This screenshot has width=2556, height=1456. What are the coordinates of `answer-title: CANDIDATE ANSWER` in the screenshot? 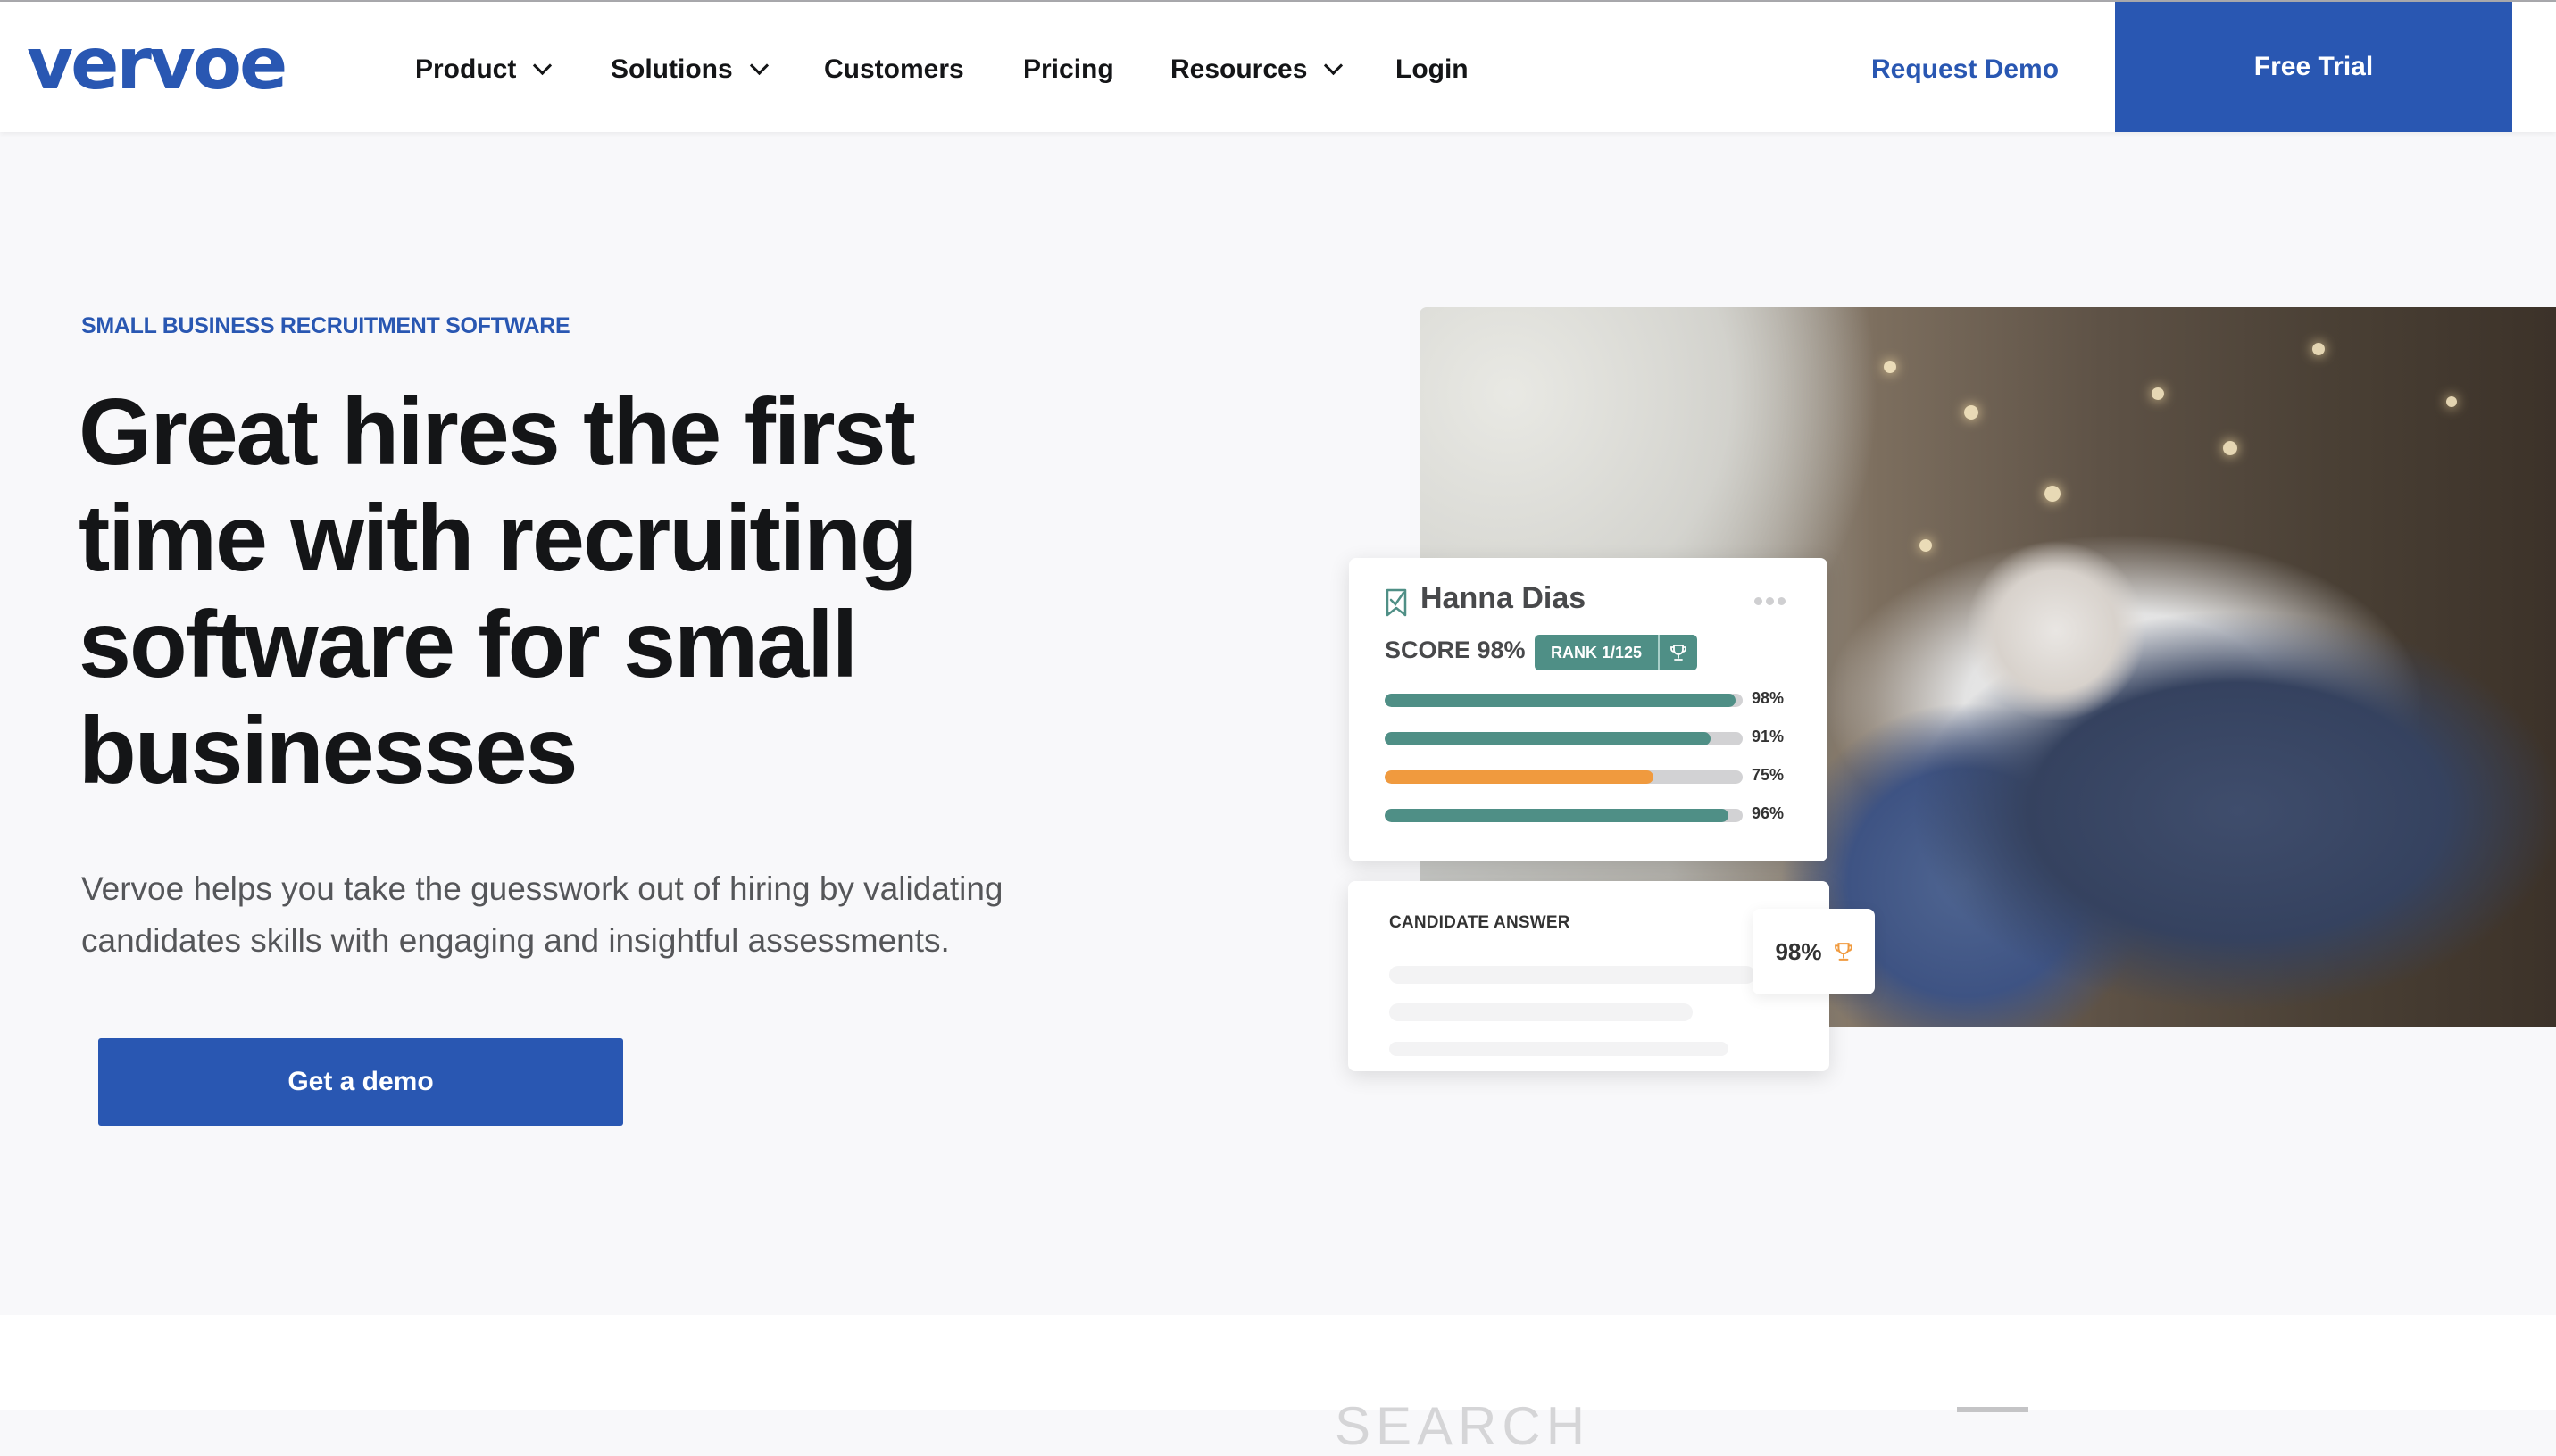 It's located at (1479, 922).